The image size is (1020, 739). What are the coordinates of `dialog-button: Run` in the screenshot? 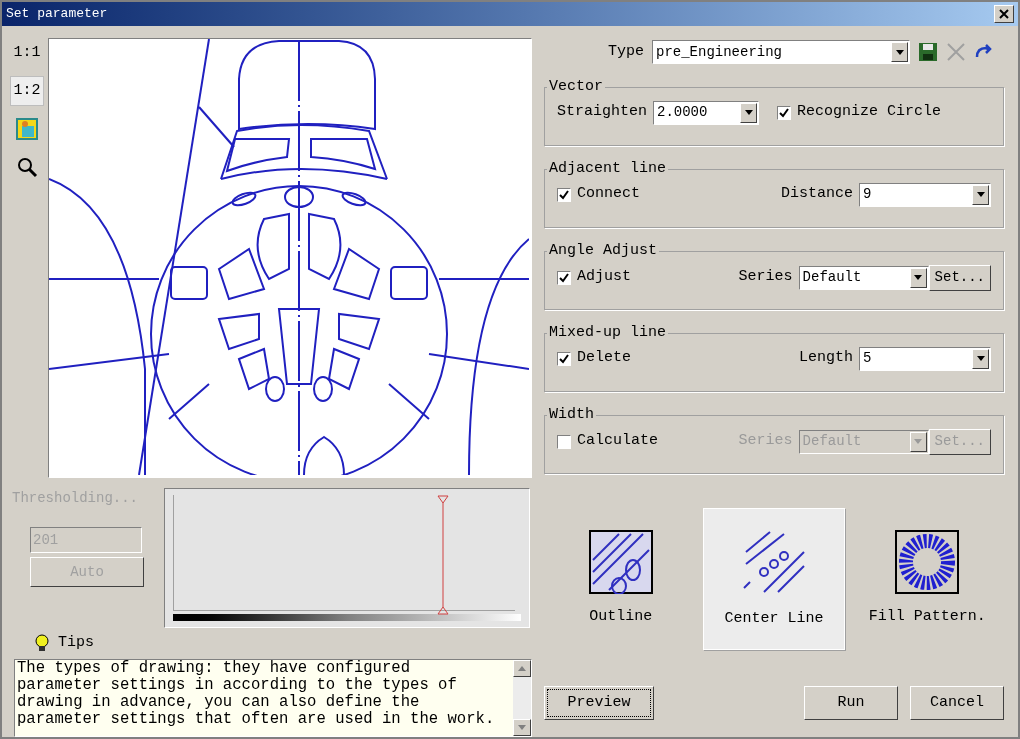 It's located at (851, 703).